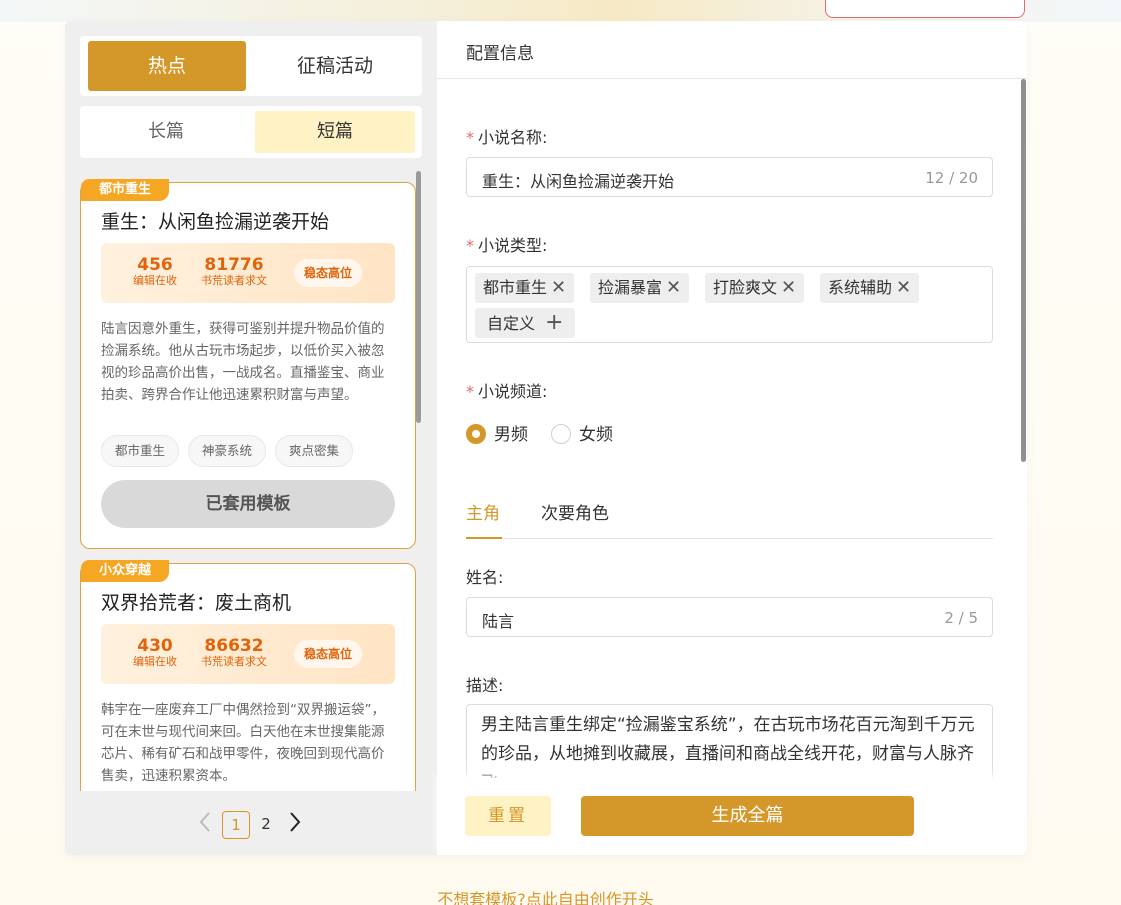 Image resolution: width=1121 pixels, height=905 pixels. I want to click on action-footer: 重置 生成全篇, so click(732, 816).